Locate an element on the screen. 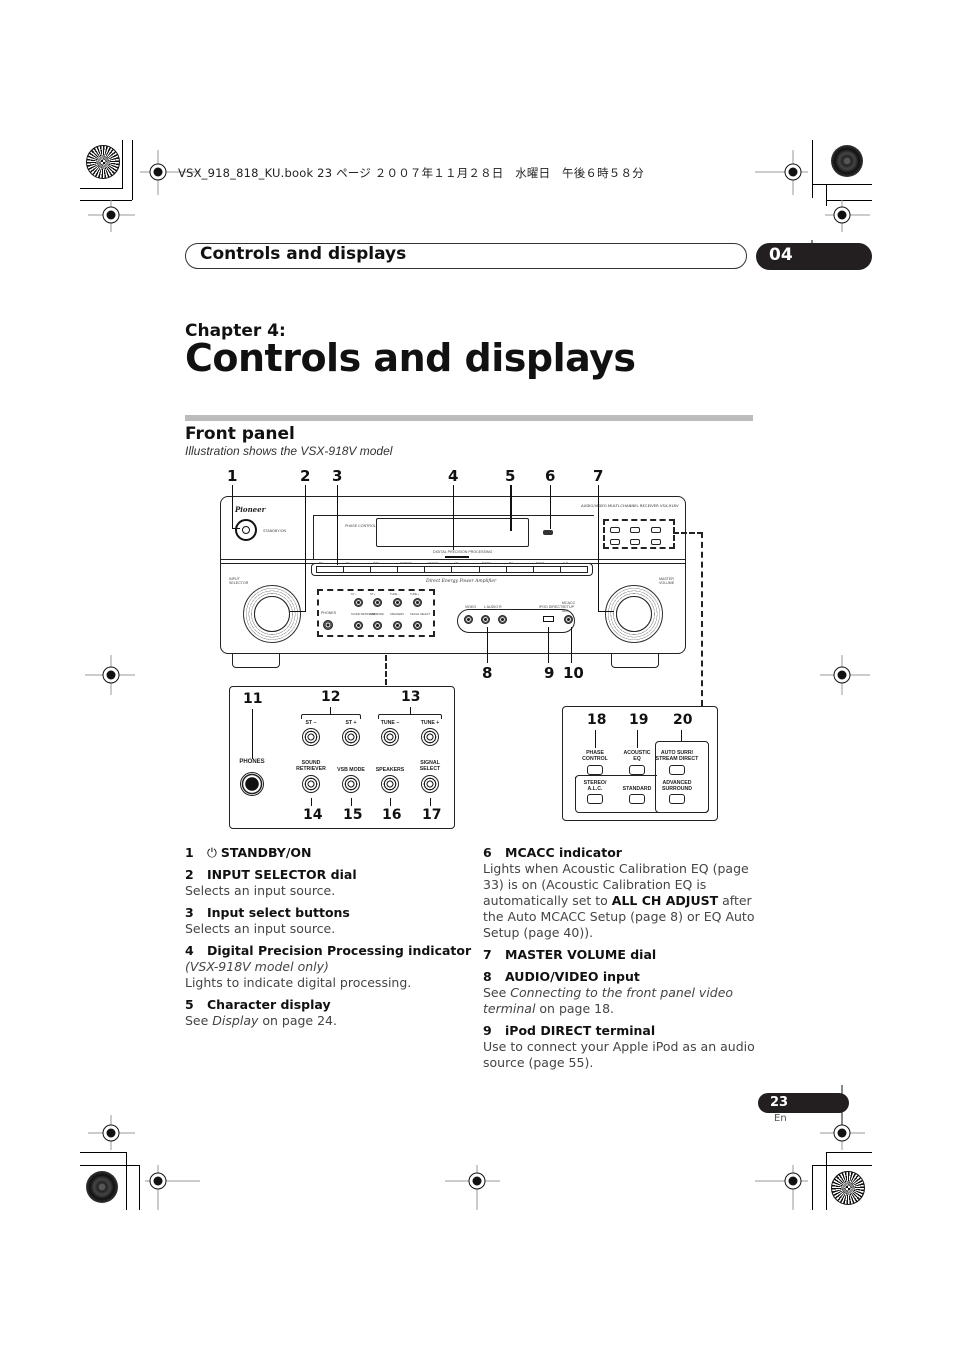  input-button-2: DVD is located at coordinates (383, 567).